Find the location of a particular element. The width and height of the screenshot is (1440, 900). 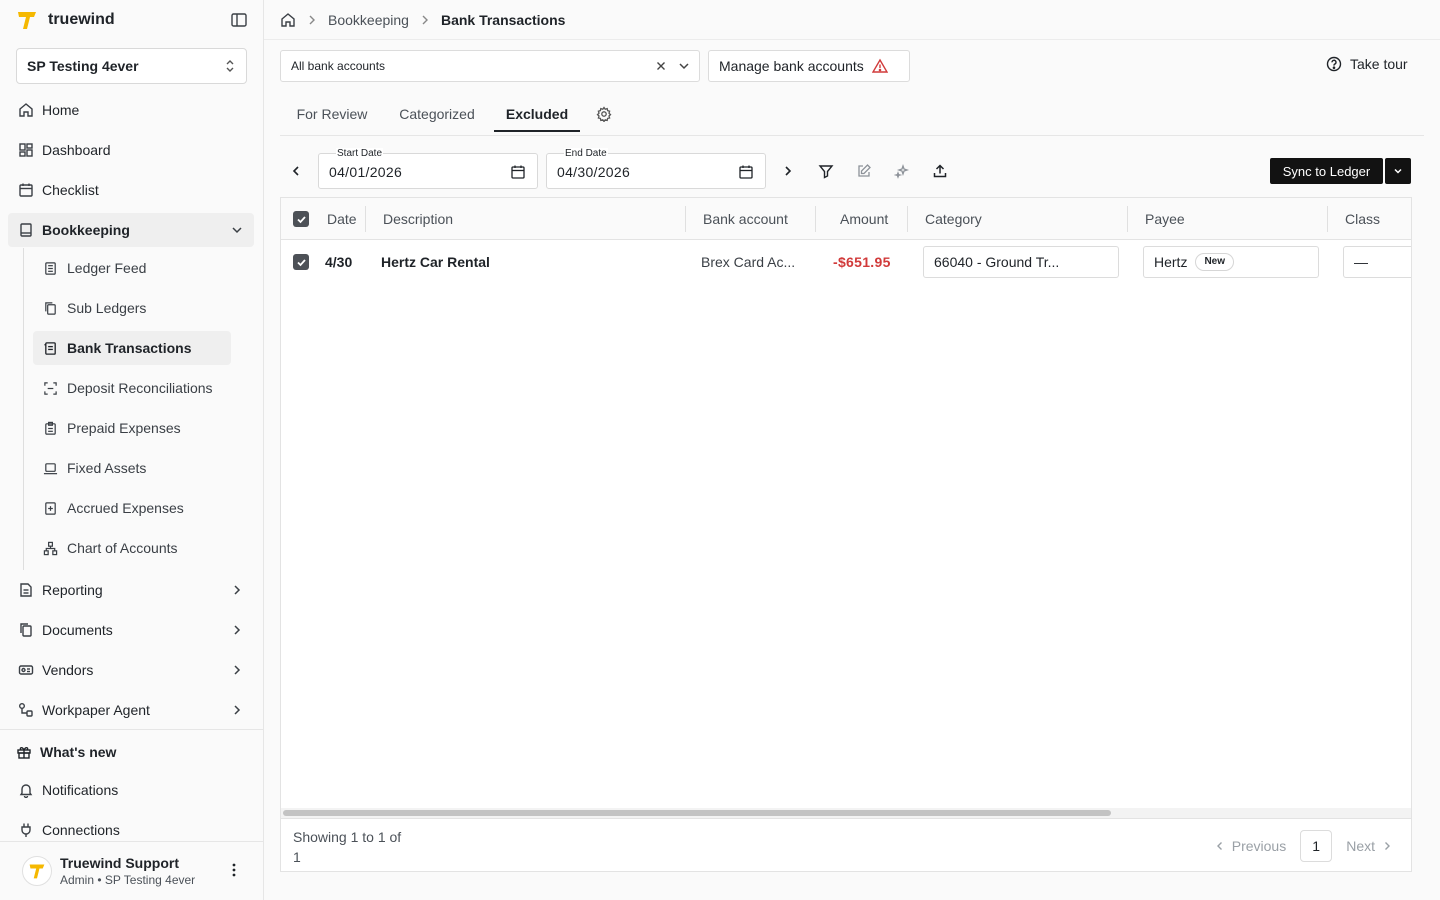

column-category: Category is located at coordinates (953, 219).